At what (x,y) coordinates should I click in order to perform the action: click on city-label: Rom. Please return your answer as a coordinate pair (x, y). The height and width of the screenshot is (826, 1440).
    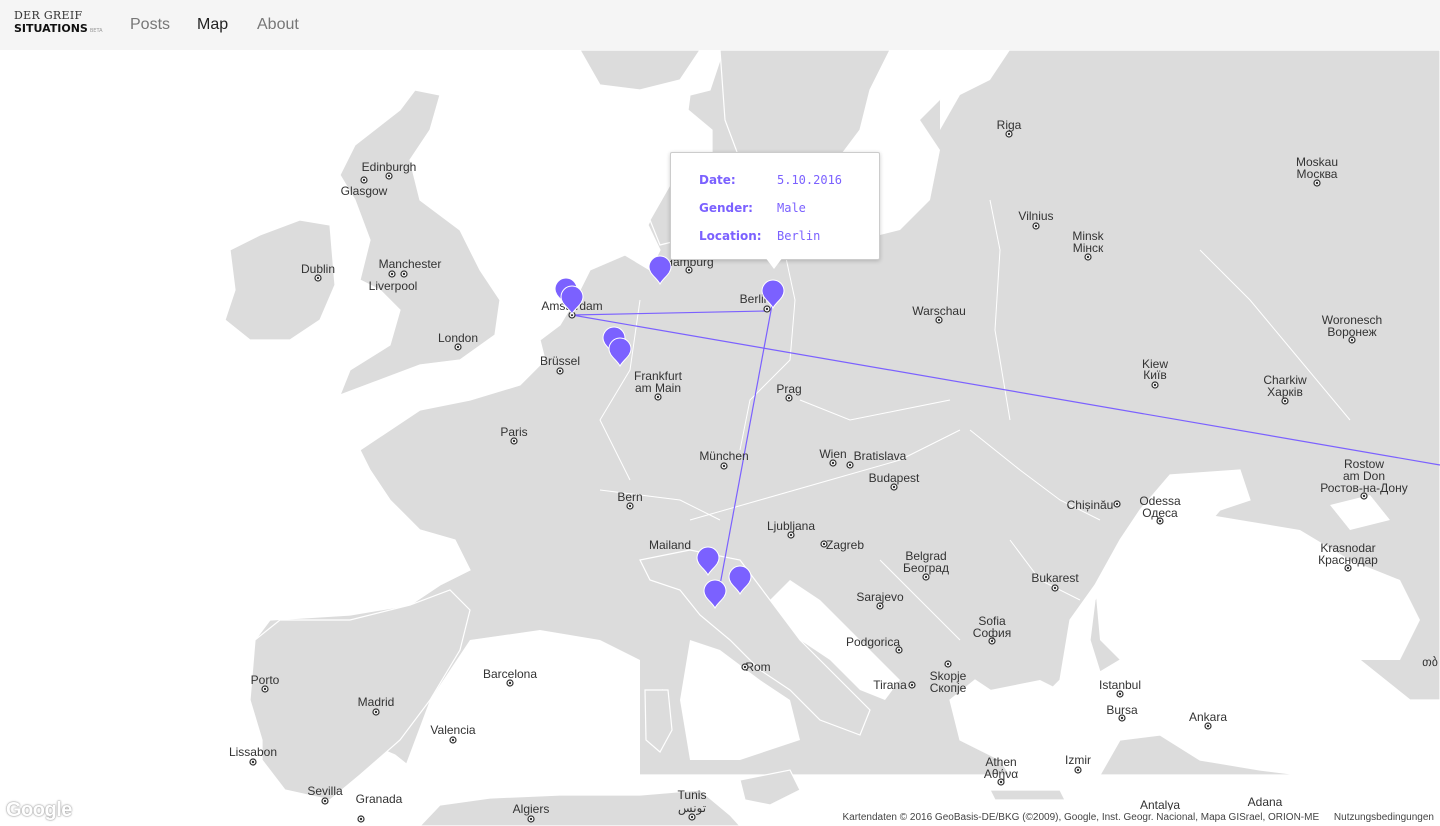
    Looking at the image, I should click on (757, 667).